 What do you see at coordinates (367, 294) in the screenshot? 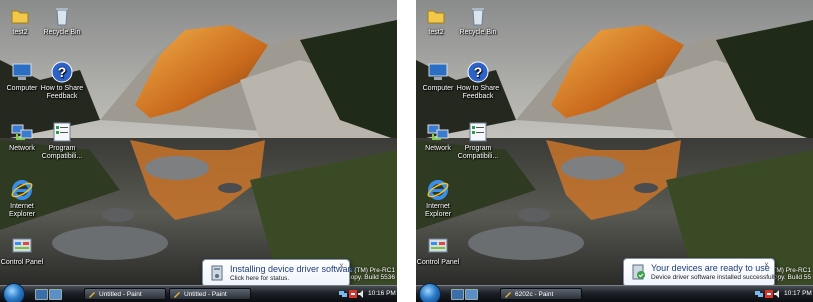
I see `system-tray: 10:16 PM` at bounding box center [367, 294].